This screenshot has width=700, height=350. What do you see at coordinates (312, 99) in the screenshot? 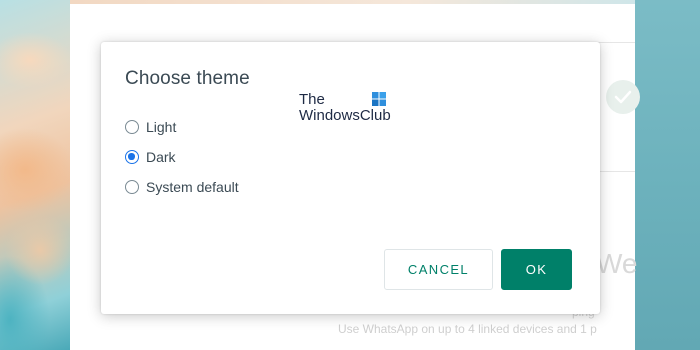
I see `watermark-text: The` at bounding box center [312, 99].